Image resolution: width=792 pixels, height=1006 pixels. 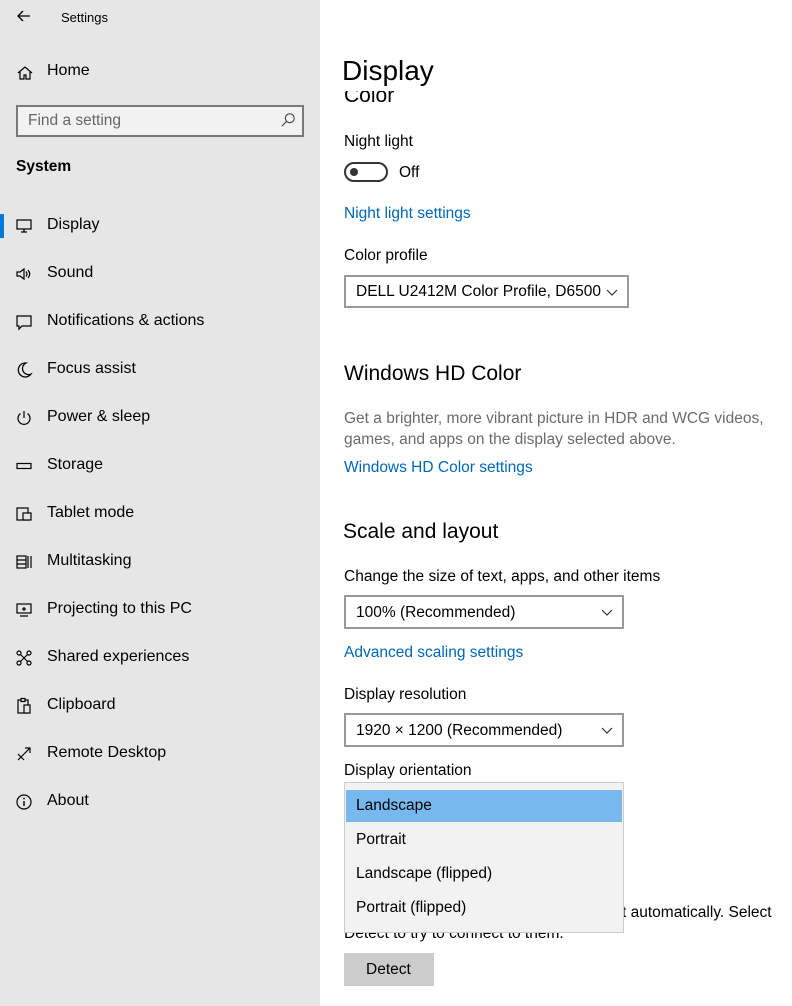 I want to click on color-profile-select: DELL U2412M Color Profile, D6500, so click(x=486, y=291).